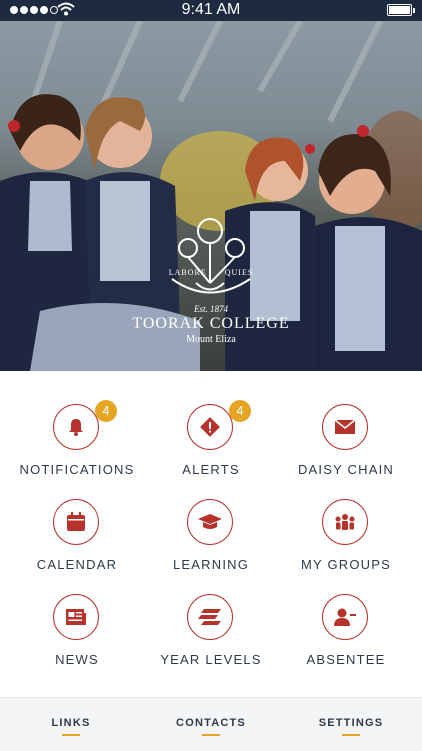 The image size is (422, 751). Describe the element at coordinates (209, 617) in the screenshot. I see `layers-icon` at that location.